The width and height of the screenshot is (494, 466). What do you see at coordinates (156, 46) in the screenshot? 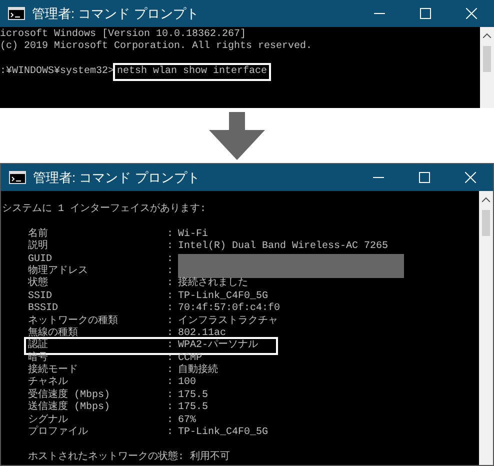
I see `console-text: (c) 2019 Microsoft Corporation. All rights reserved.` at bounding box center [156, 46].